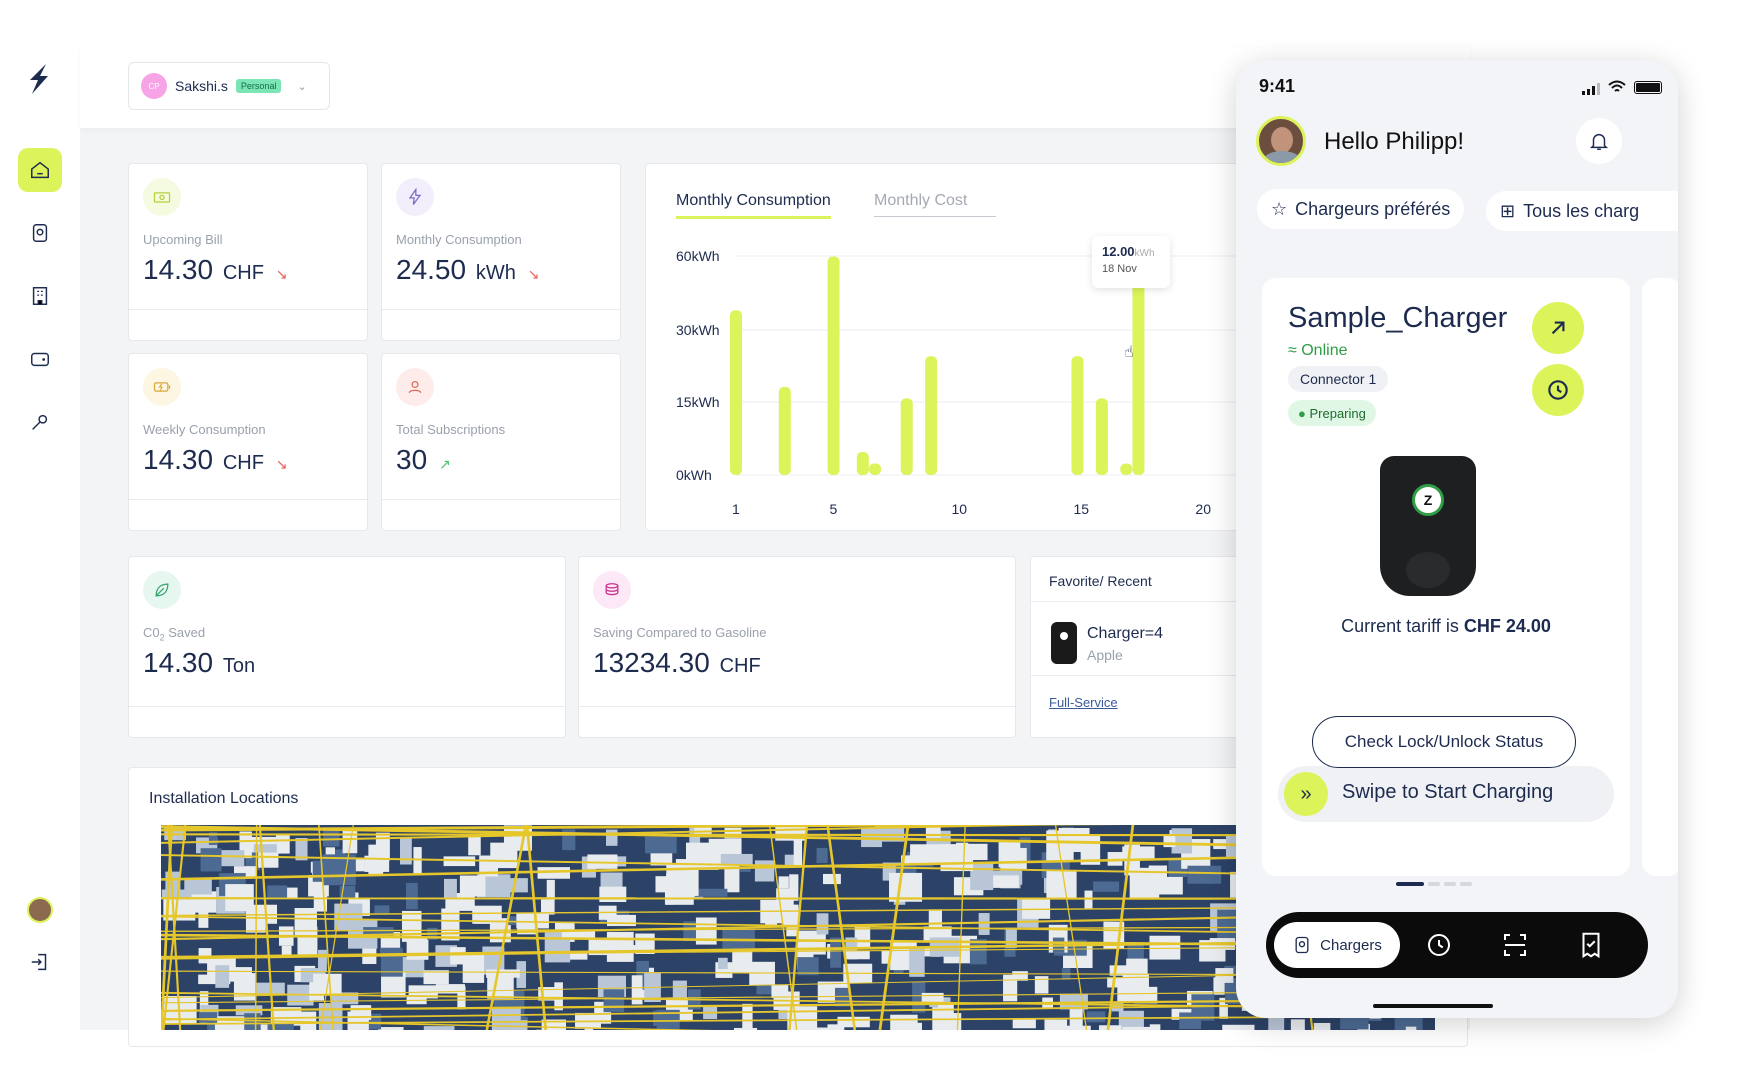 The image size is (1739, 1084). I want to click on chip-all-chargers: ⊞ Tous les charg, so click(1582, 211).